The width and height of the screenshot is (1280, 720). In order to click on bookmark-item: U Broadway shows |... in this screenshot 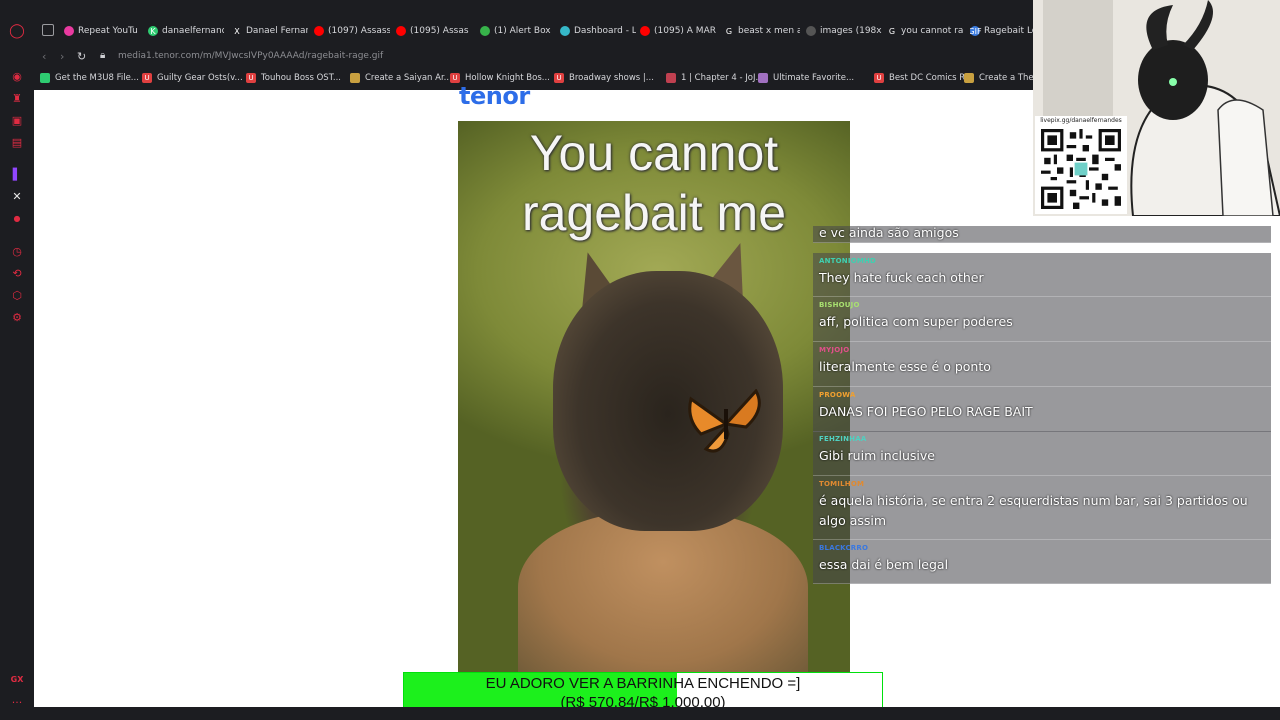, I will do `click(604, 78)`.